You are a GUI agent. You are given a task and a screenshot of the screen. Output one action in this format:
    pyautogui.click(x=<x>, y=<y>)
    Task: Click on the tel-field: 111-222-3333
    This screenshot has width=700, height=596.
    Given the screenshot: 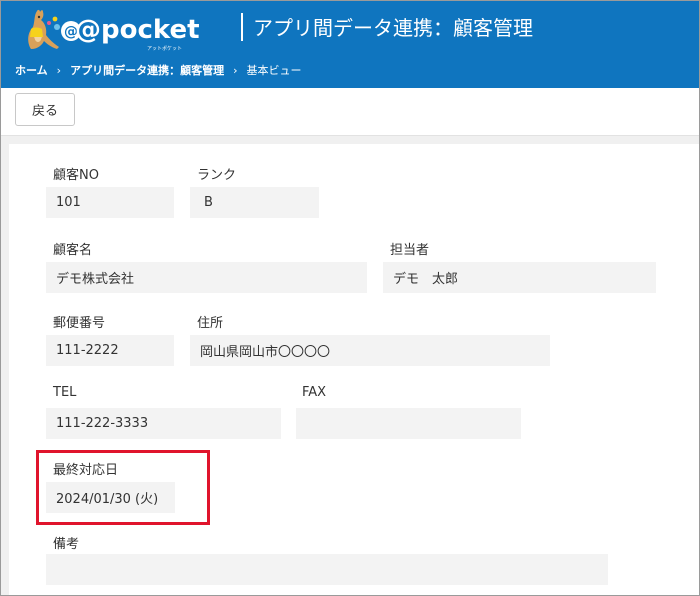 What is the action you would take?
    pyautogui.click(x=163, y=423)
    